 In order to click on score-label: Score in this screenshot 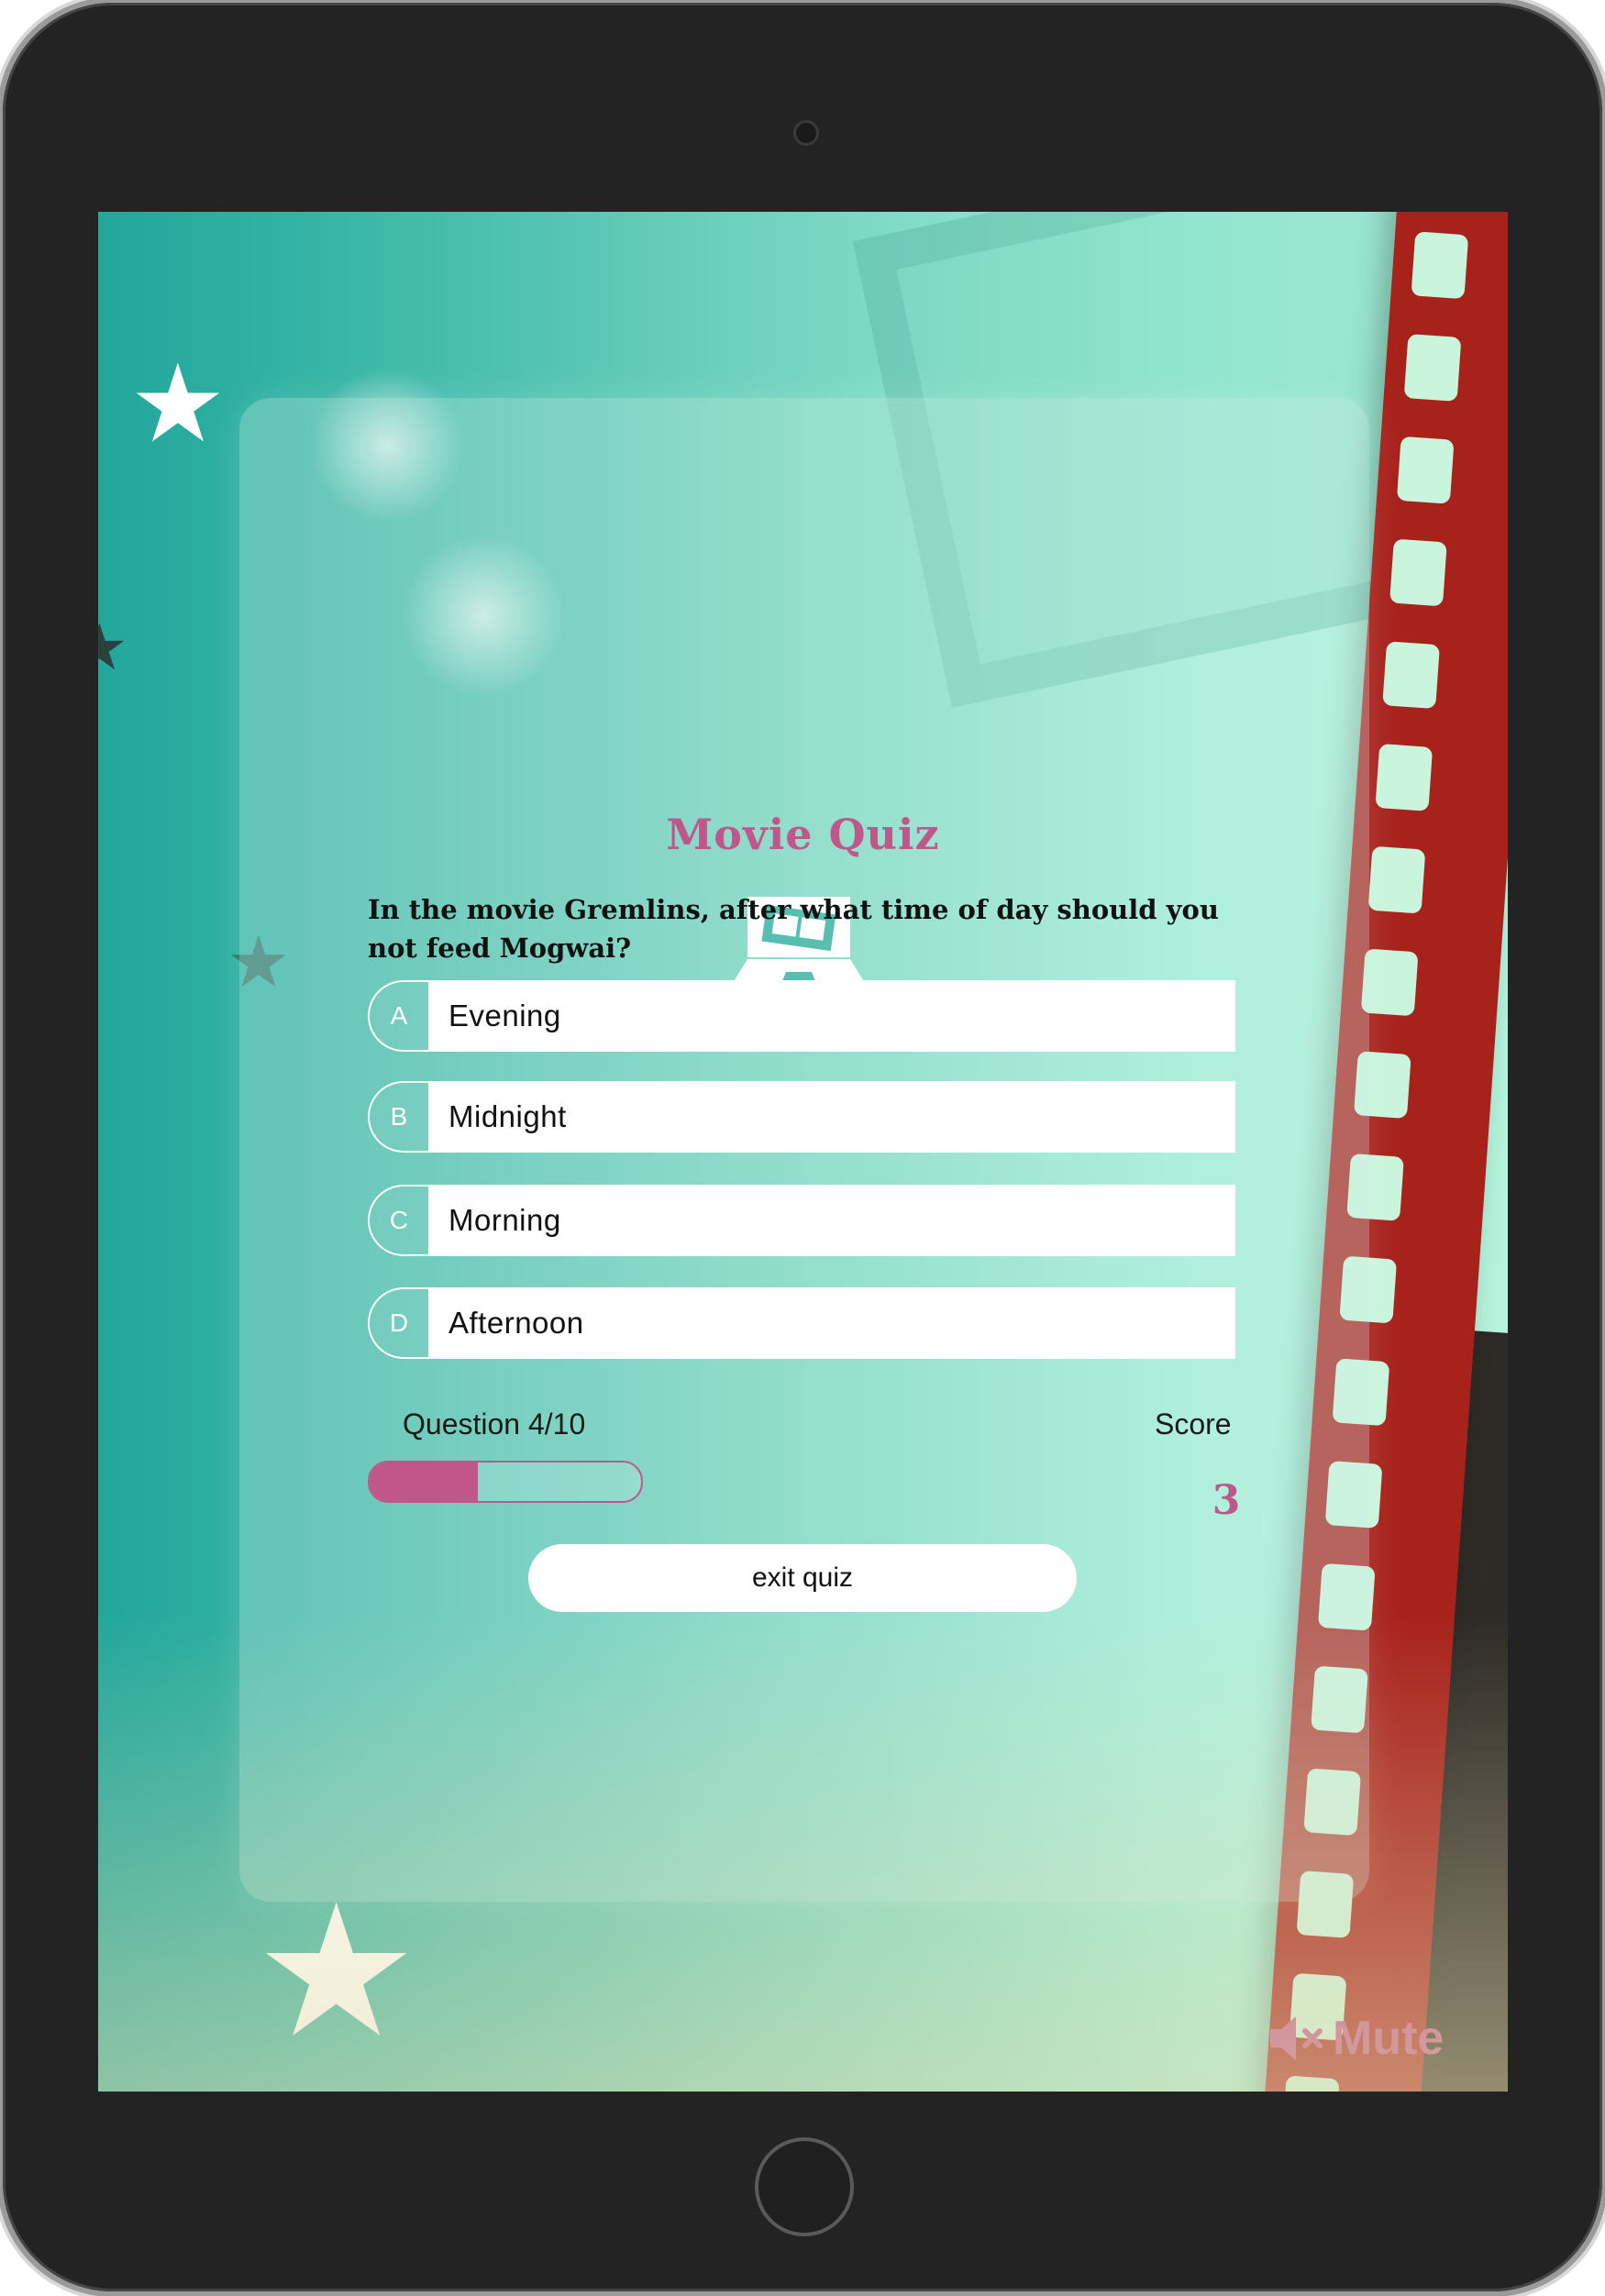, I will do `click(1193, 1424)`.